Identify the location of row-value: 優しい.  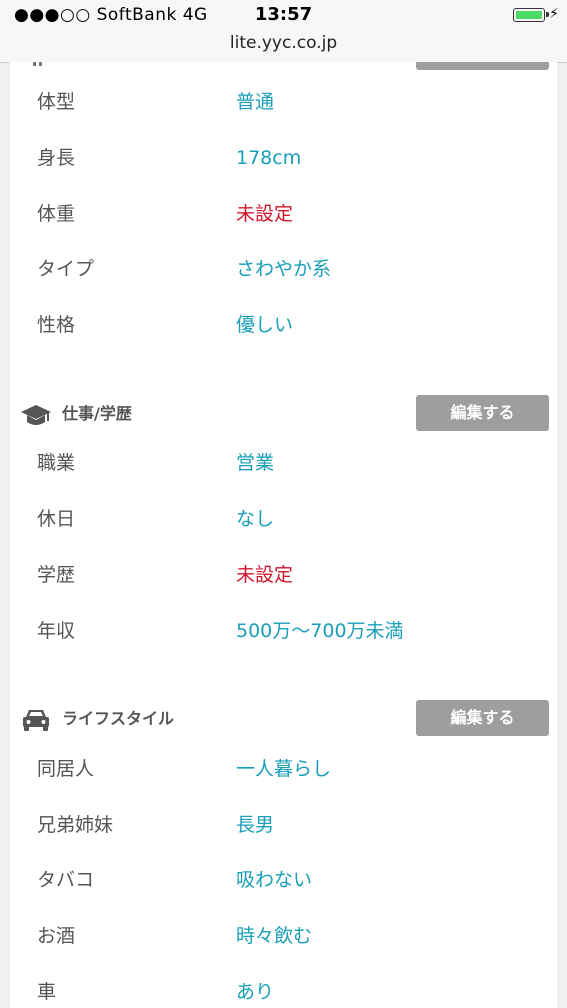
(265, 325).